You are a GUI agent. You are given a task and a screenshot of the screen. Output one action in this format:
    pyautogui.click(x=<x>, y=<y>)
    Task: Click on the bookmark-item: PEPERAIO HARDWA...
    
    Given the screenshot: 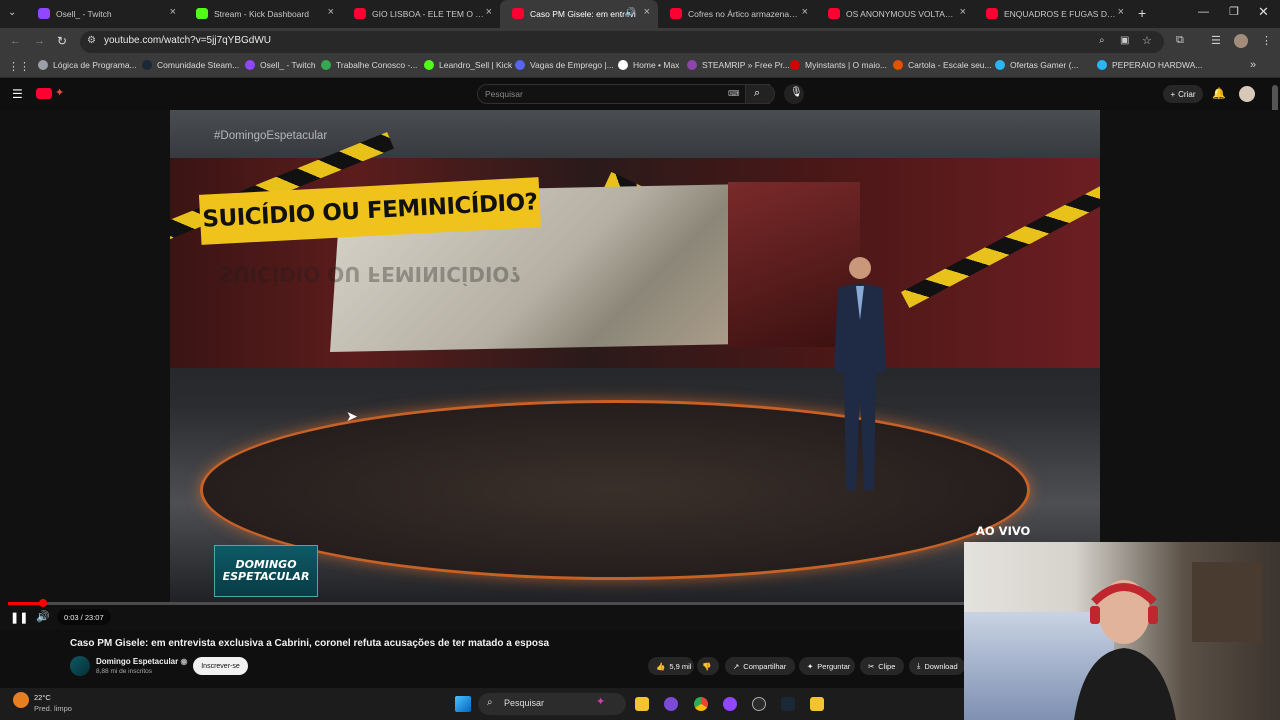 What is the action you would take?
    pyautogui.click(x=1149, y=65)
    